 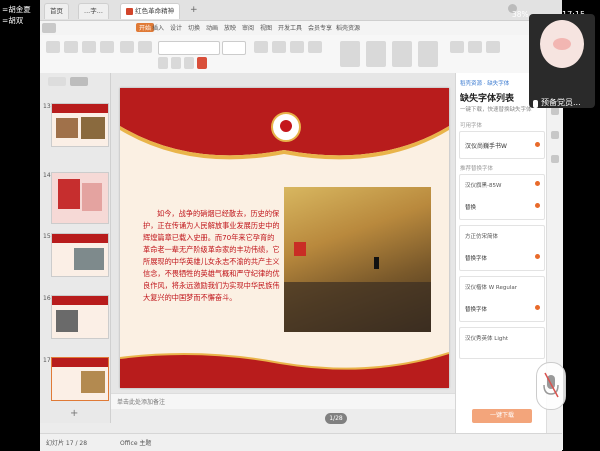 I want to click on menu-review: 审阅, so click(x=248, y=27).